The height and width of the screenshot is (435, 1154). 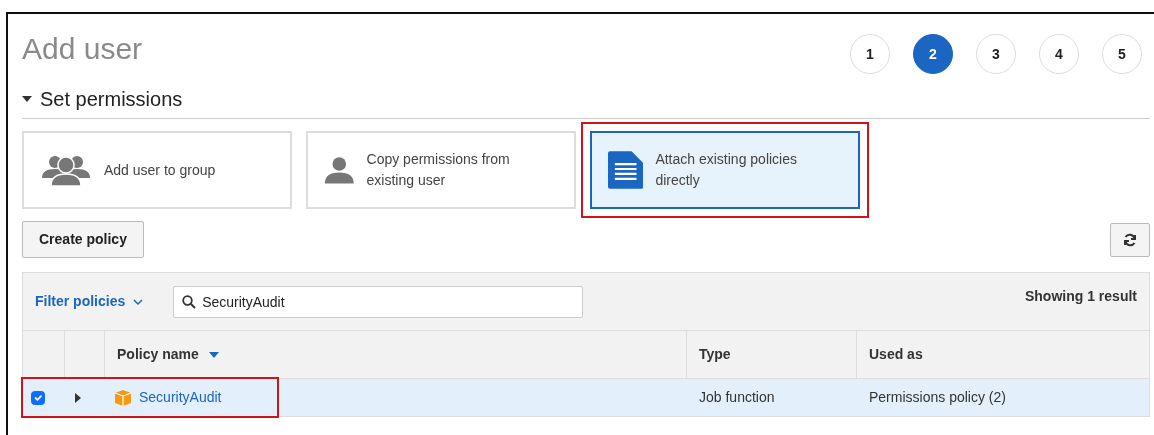 I want to click on permission-option: Add user to group, so click(x=157, y=170).